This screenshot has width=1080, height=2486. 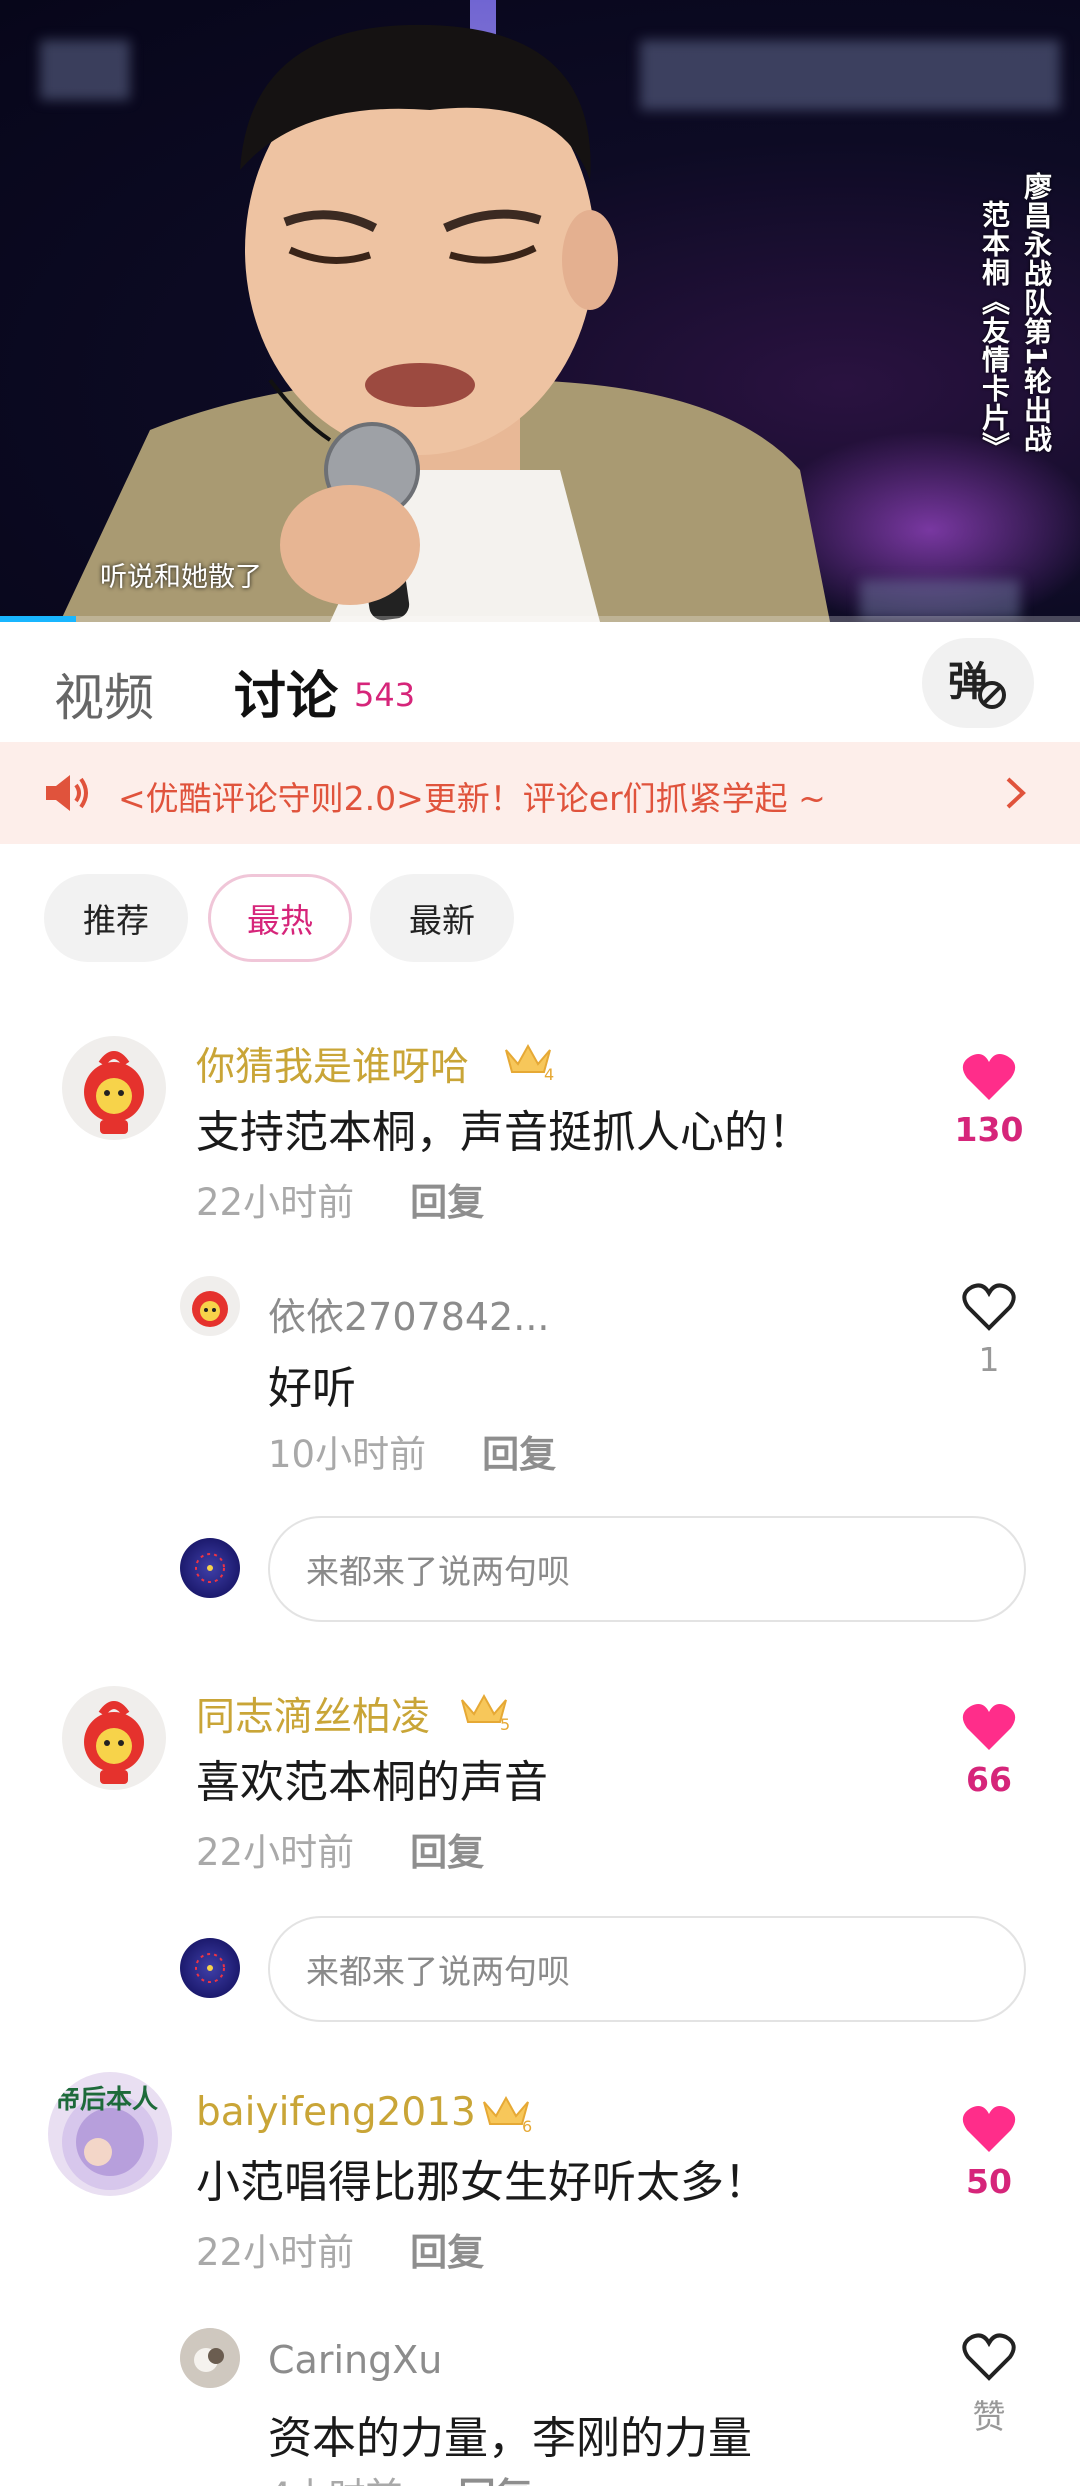 I want to click on tab-bar: 视频 讨论 543 弹, so click(x=540, y=684).